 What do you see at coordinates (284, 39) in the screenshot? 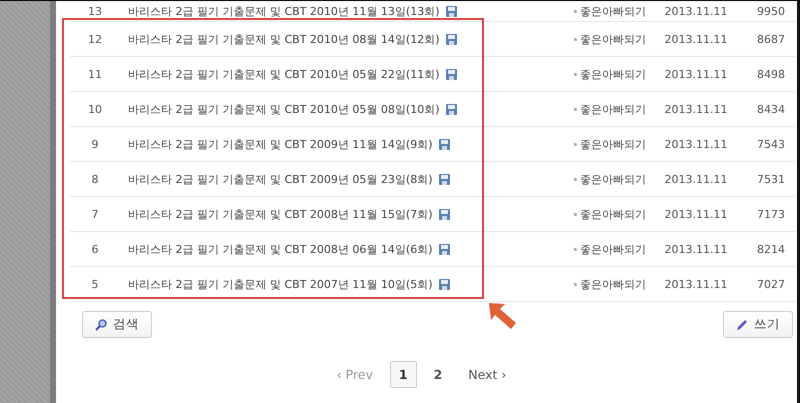
I see `post-title-link: 바리스타 2급 필기 기출문제 및 CBT 2010년 08월 14일(12회)` at bounding box center [284, 39].